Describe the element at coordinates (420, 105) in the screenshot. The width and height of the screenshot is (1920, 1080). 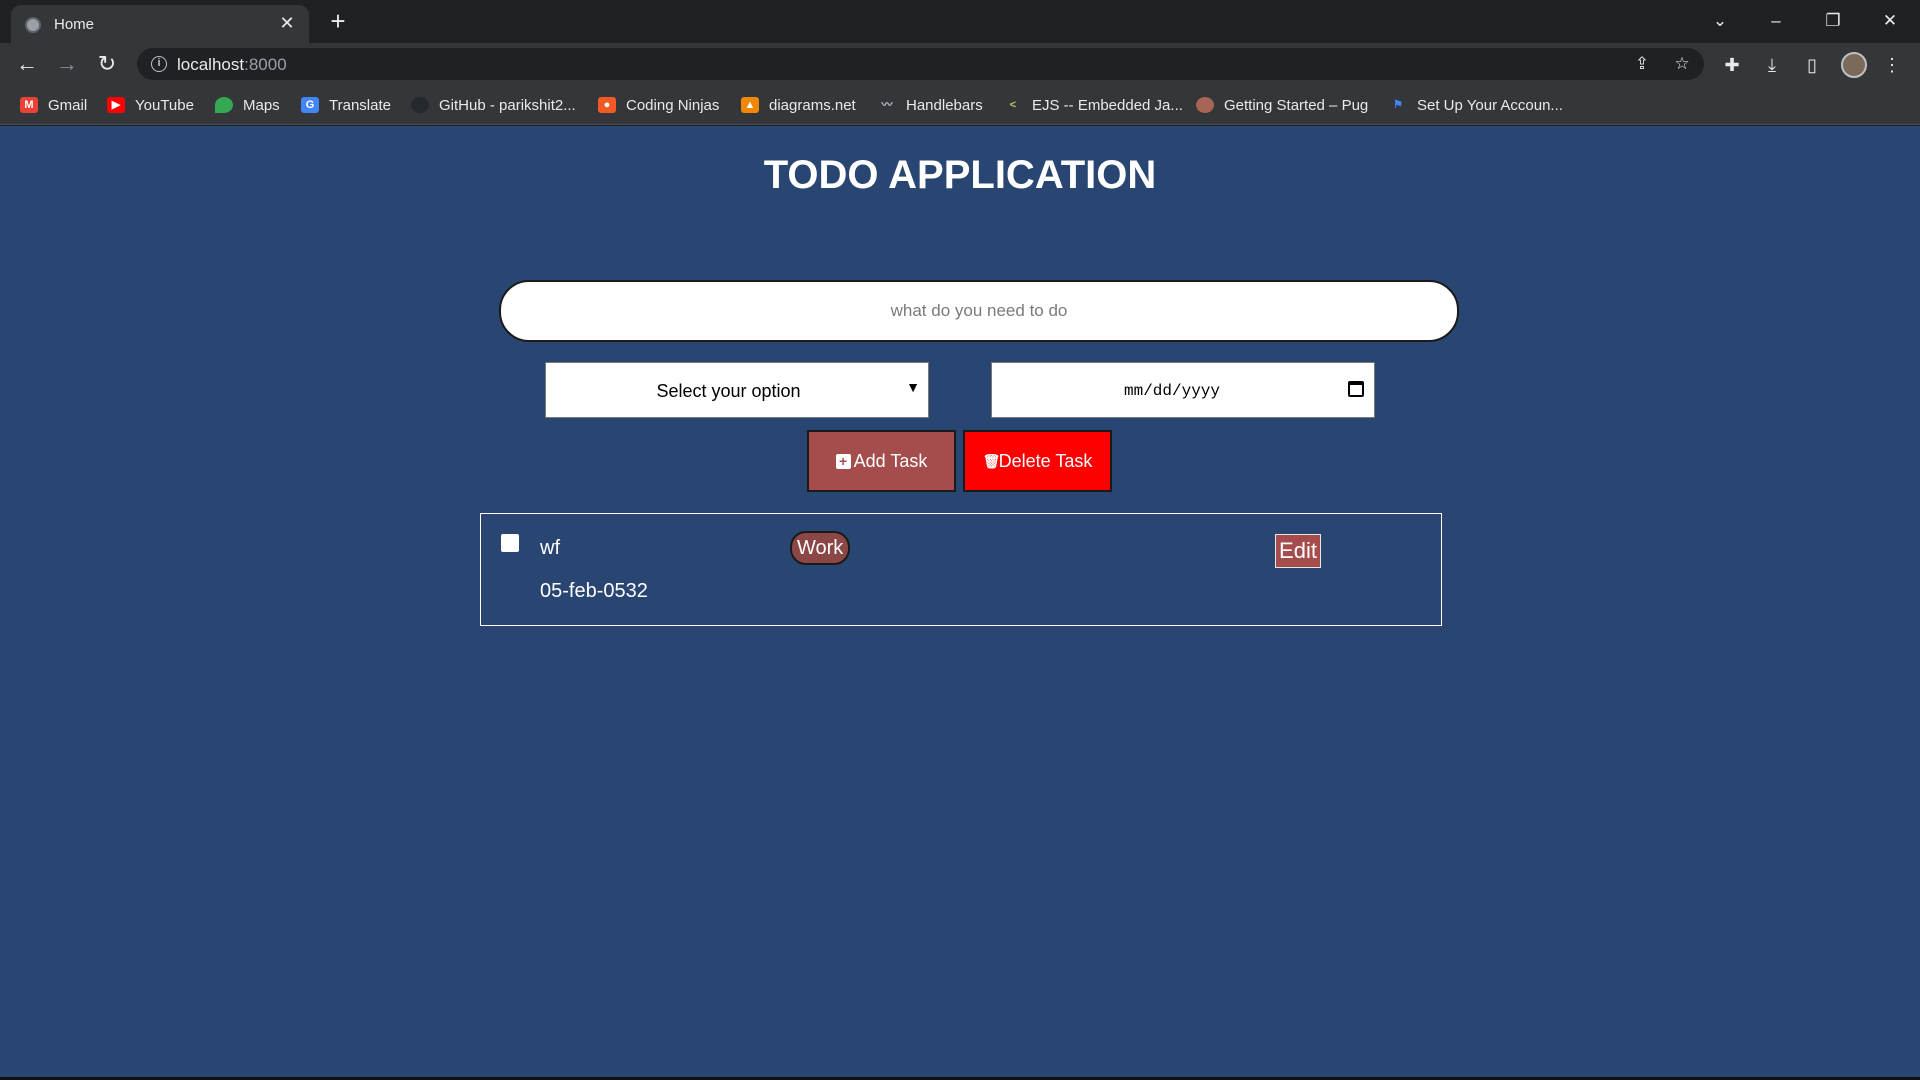
I see `github-icon` at that location.